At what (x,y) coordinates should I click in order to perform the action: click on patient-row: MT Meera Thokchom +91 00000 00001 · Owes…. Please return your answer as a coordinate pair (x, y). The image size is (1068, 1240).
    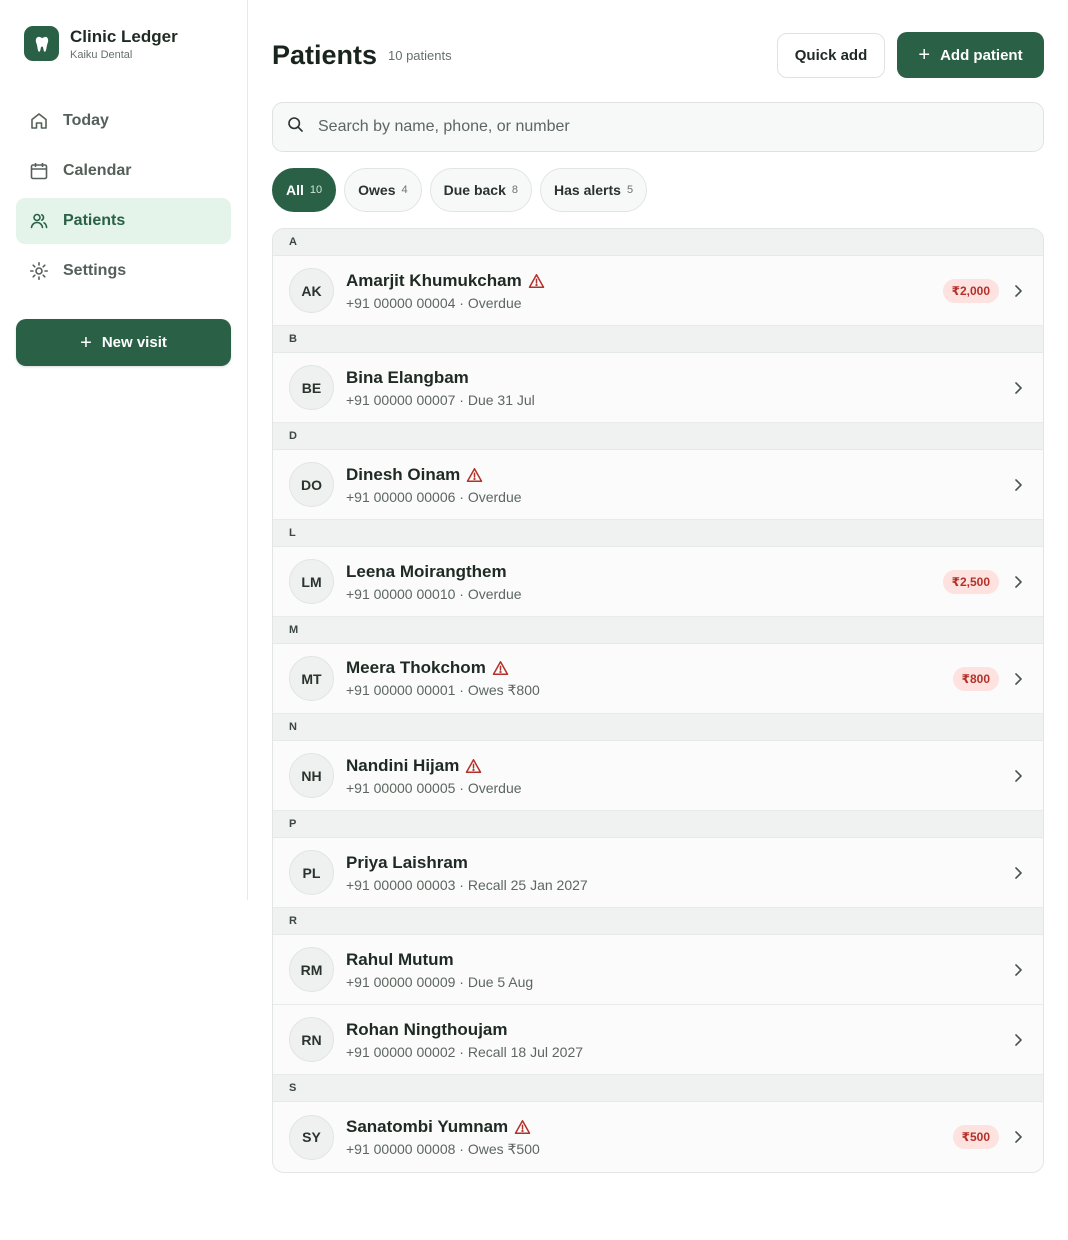
    Looking at the image, I should click on (658, 679).